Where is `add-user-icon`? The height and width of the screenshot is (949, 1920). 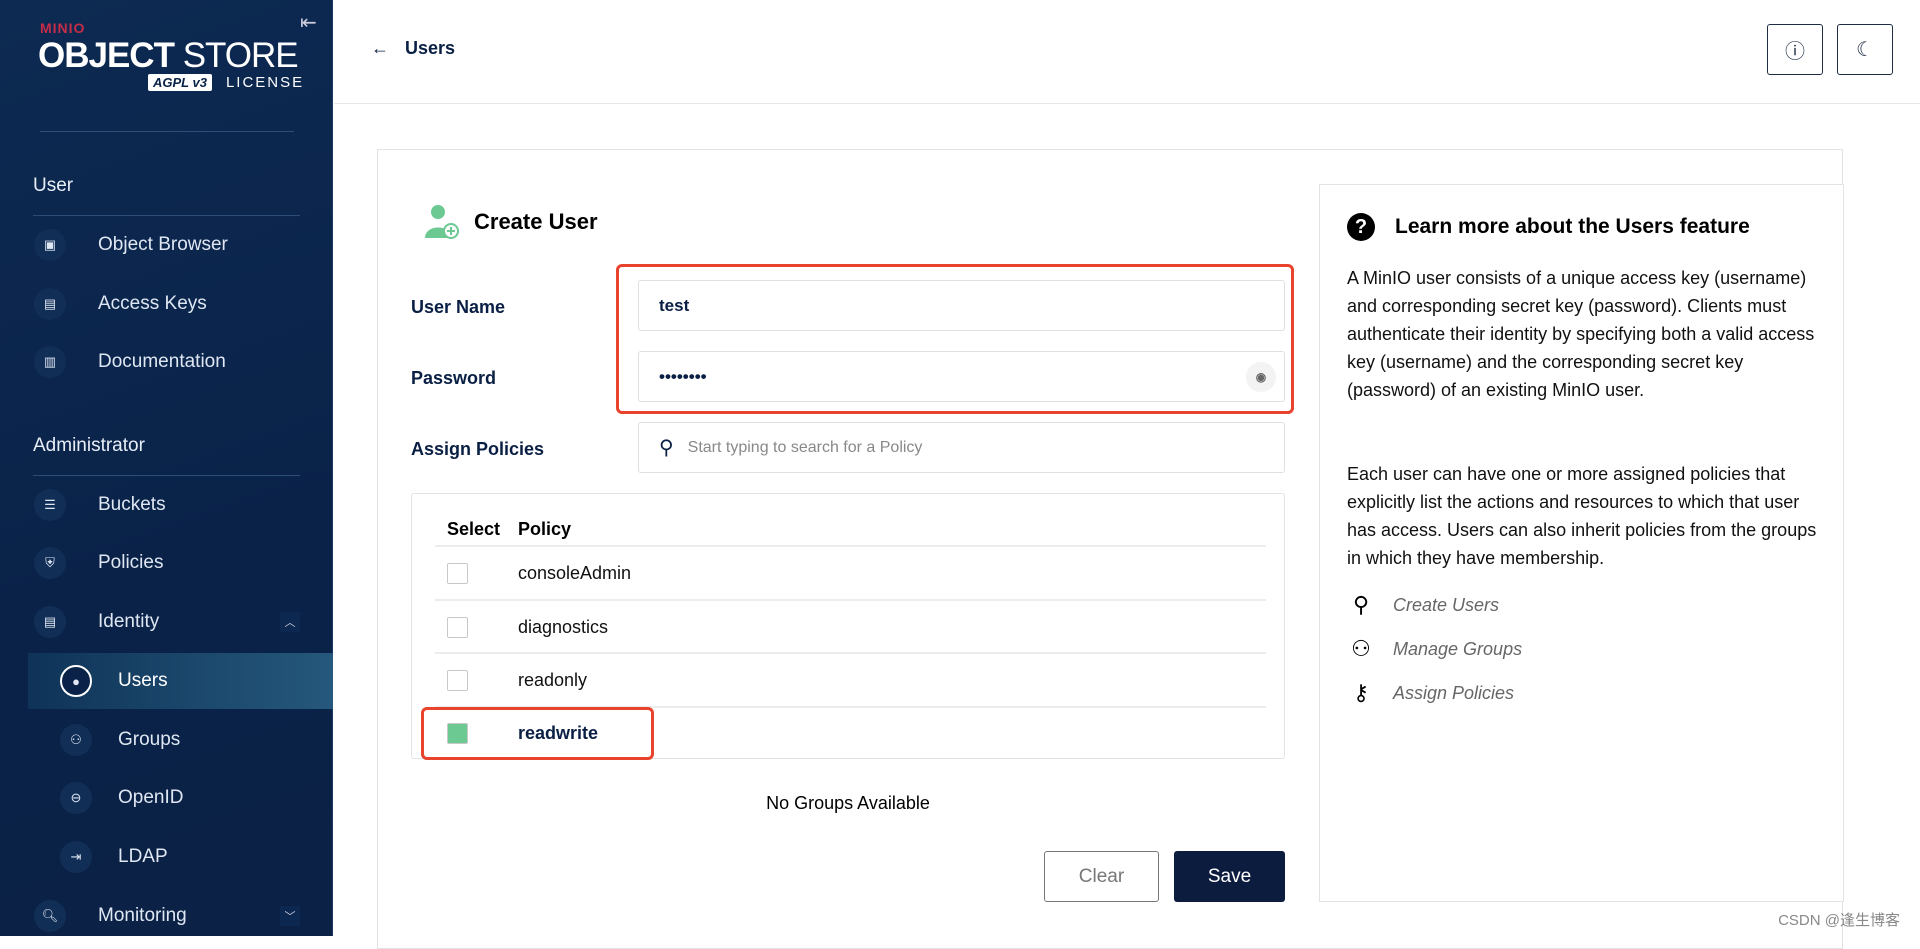 add-user-icon is located at coordinates (442, 222).